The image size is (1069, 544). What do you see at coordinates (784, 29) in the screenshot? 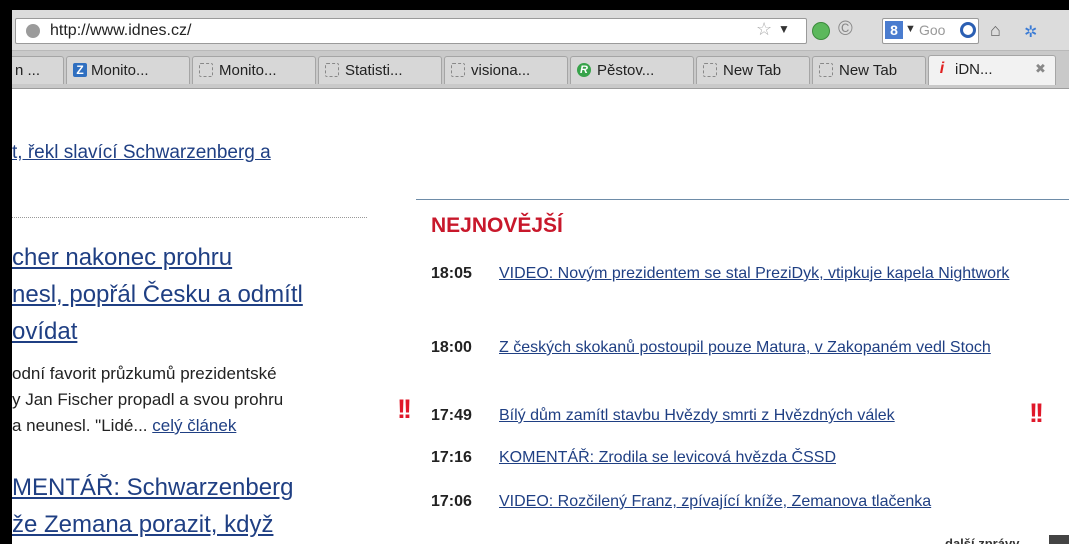
I see `url-dropdown-icon: ▼` at bounding box center [784, 29].